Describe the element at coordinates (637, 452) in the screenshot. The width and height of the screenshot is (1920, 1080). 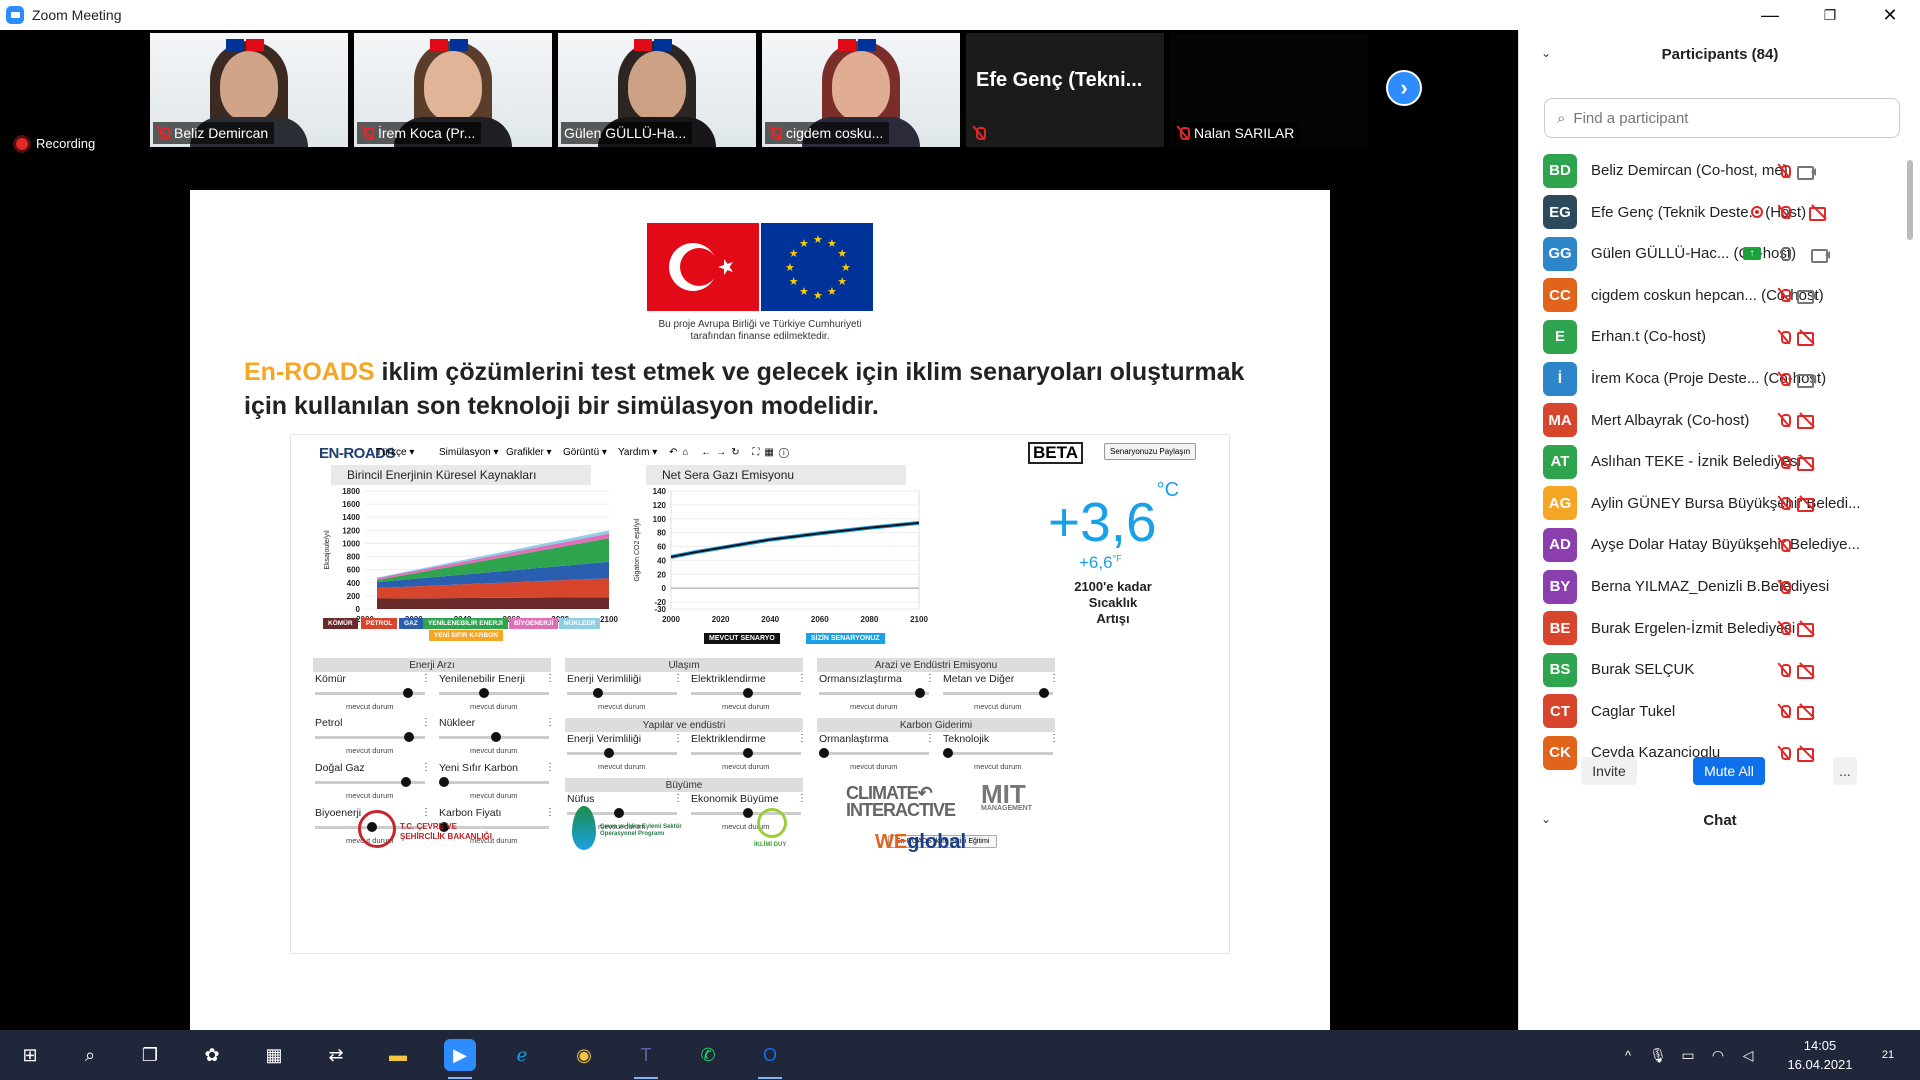
I see `menu-help: Yardım ▾` at that location.